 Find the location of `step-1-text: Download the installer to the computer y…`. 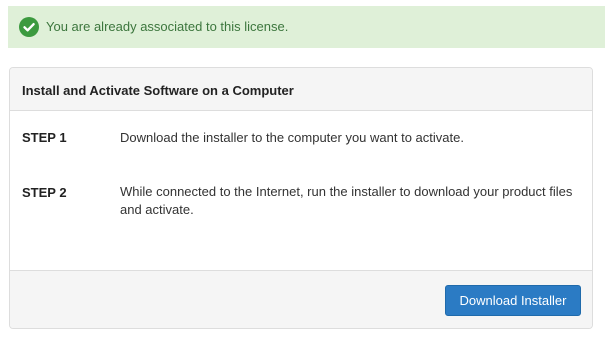

step-1-text: Download the installer to the computer y… is located at coordinates (292, 137).